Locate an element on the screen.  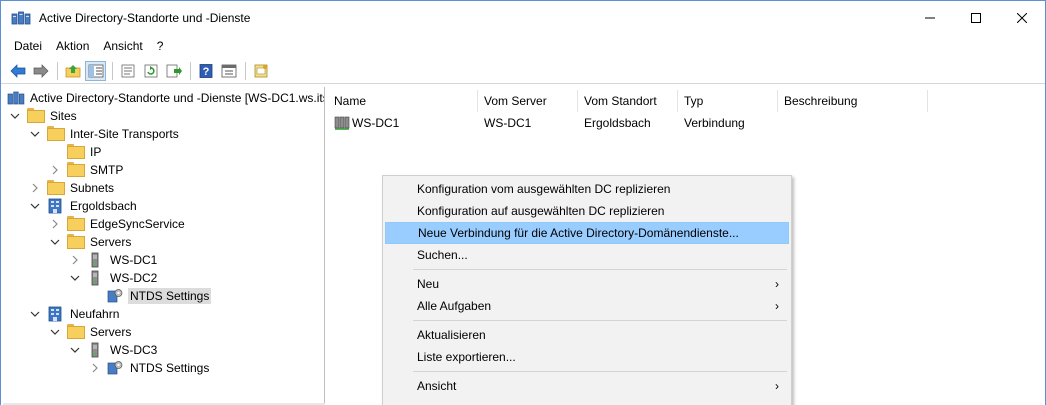
view-pane-button is located at coordinates (228, 71).